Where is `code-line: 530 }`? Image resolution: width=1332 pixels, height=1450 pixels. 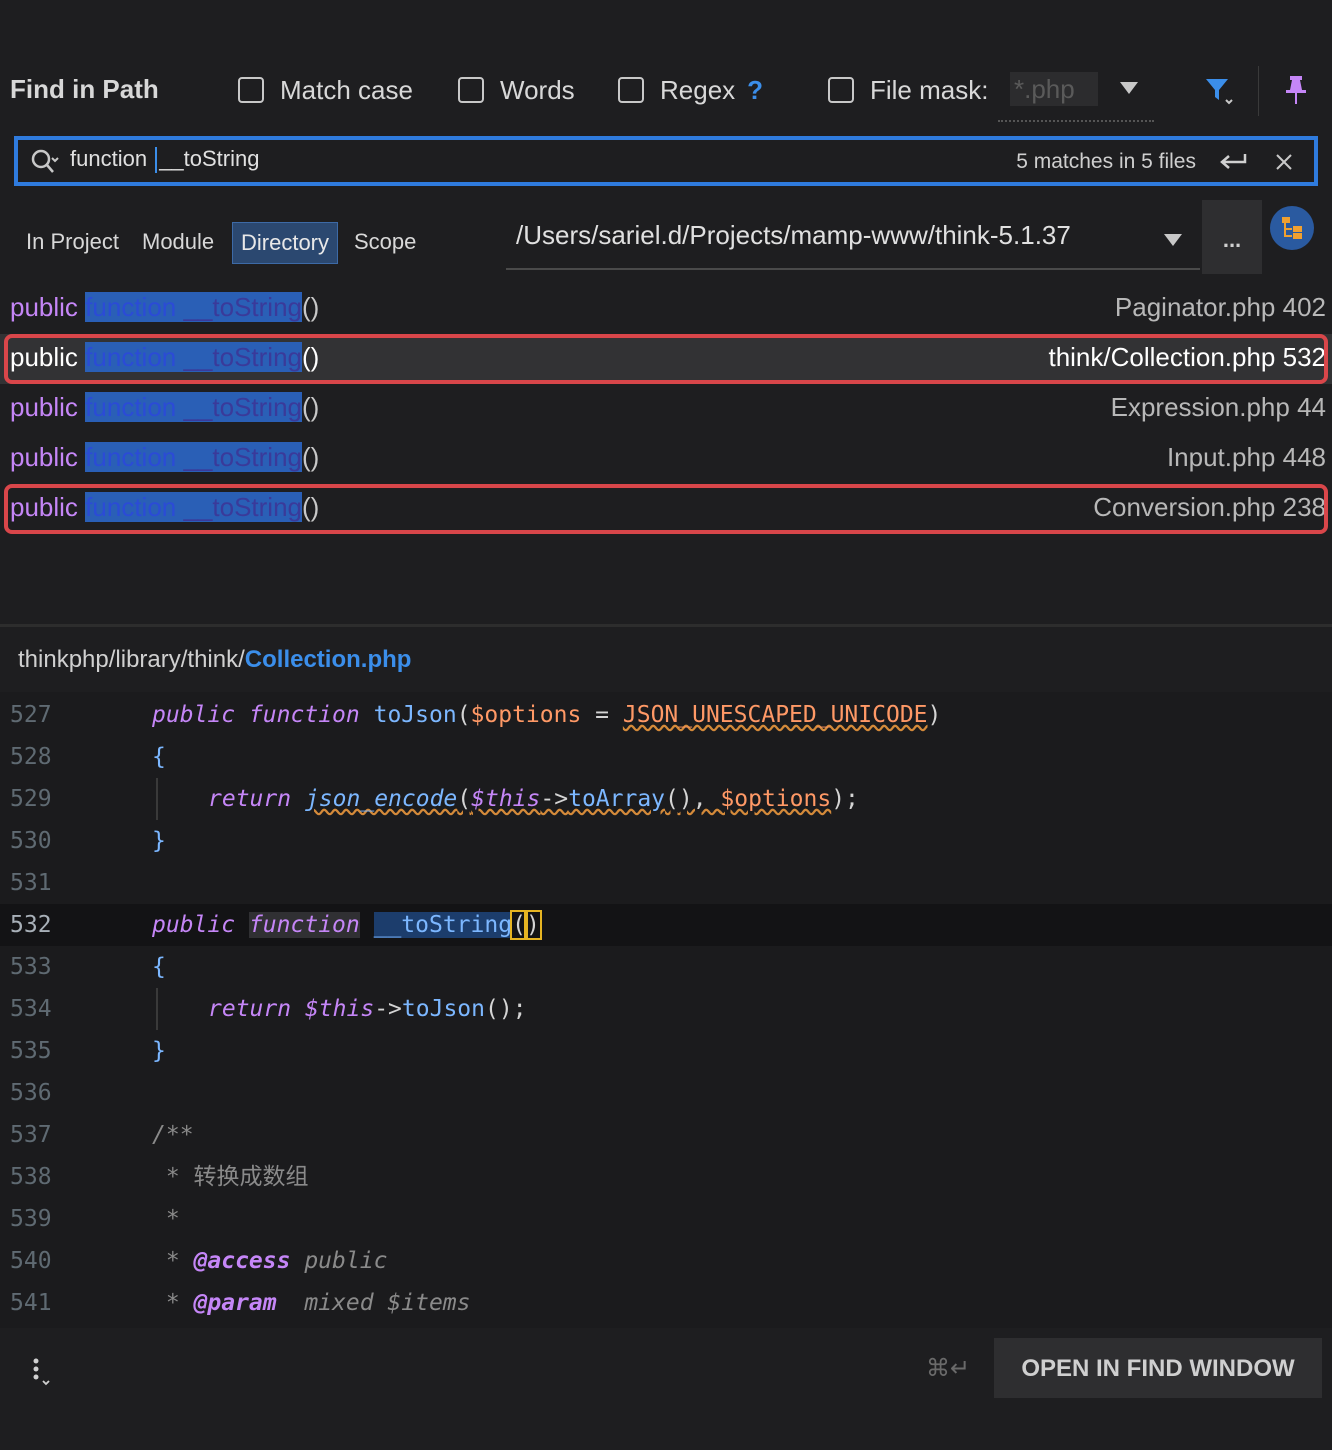
code-line: 530 } is located at coordinates (88, 841).